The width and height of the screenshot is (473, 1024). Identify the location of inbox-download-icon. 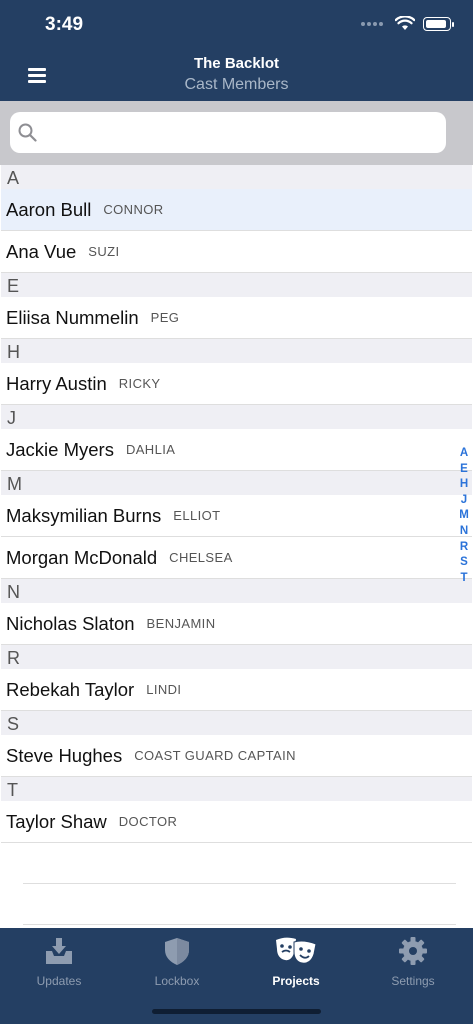
(59, 951).